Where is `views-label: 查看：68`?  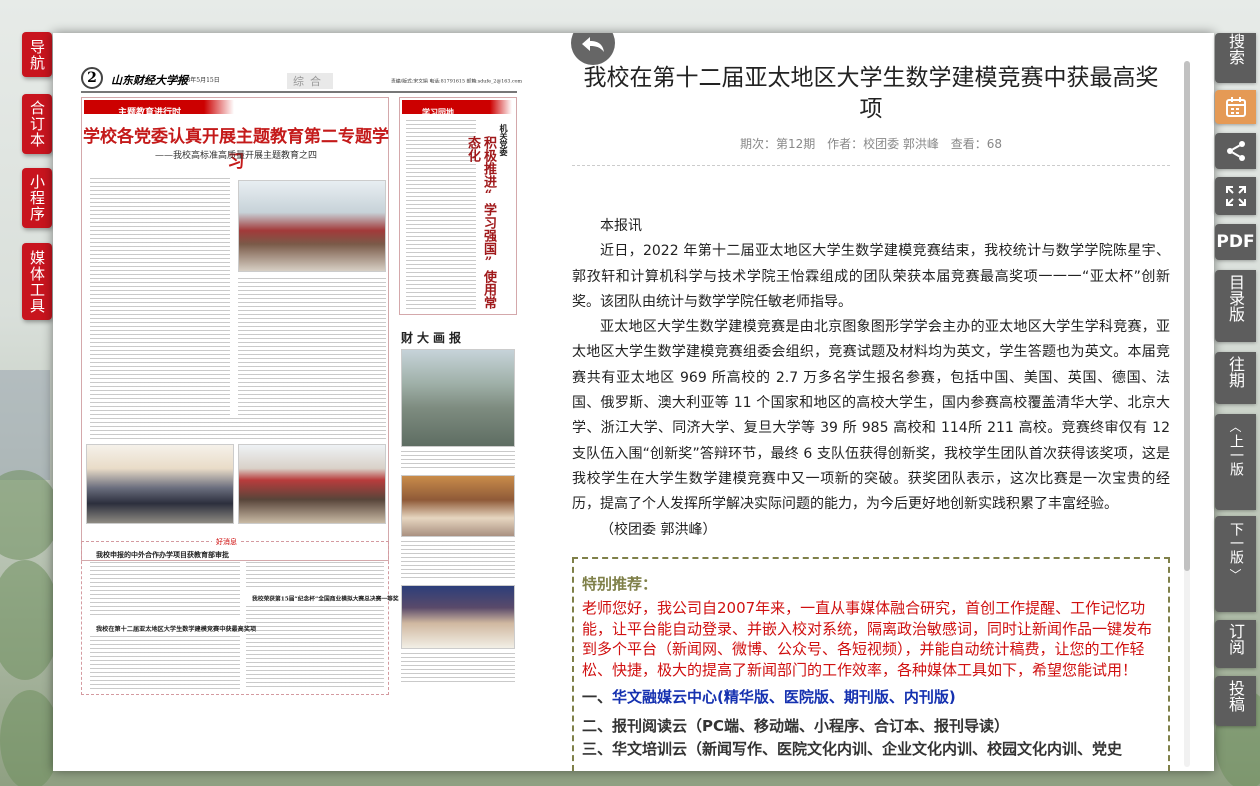 views-label: 查看：68 is located at coordinates (976, 144).